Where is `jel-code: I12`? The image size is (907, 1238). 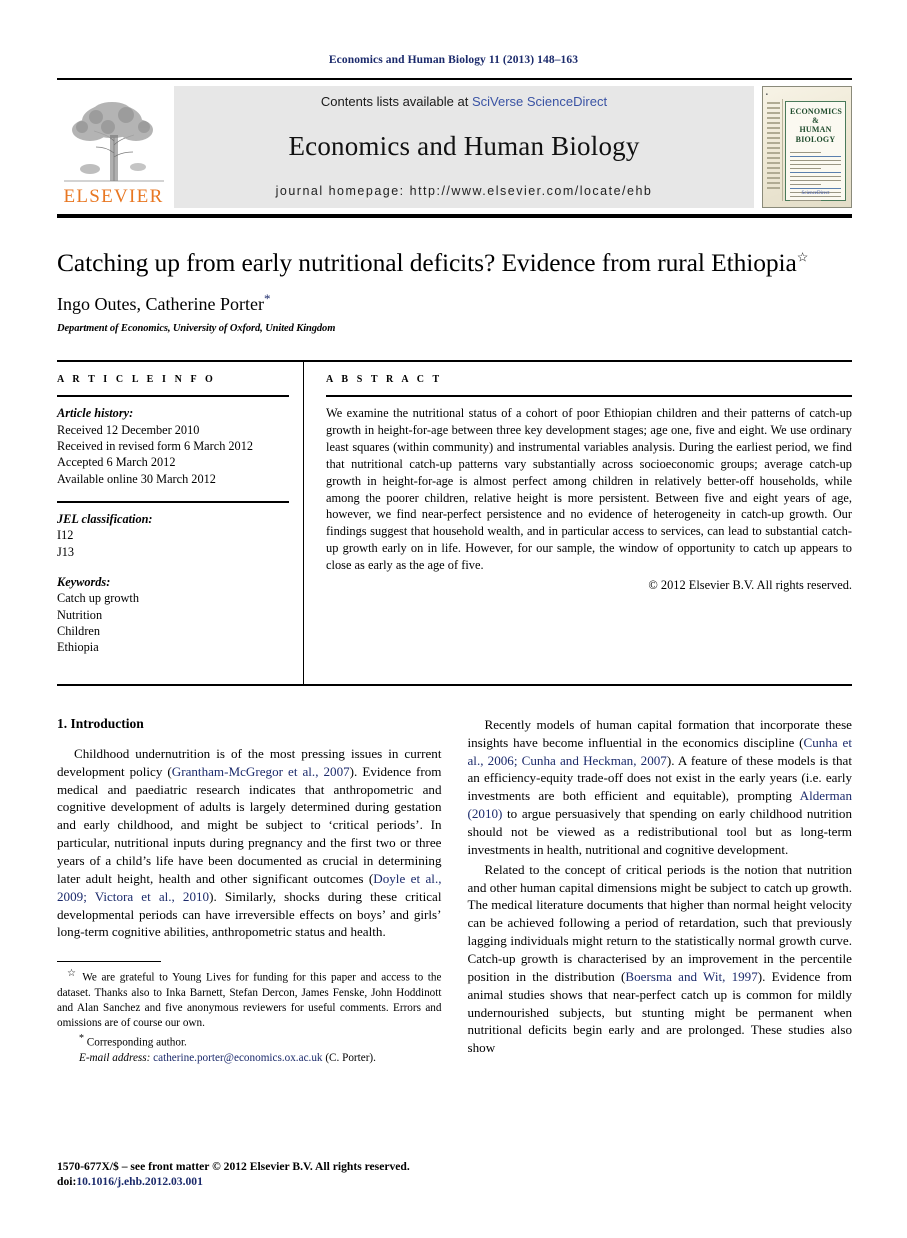
jel-code: I12 is located at coordinates (65, 535).